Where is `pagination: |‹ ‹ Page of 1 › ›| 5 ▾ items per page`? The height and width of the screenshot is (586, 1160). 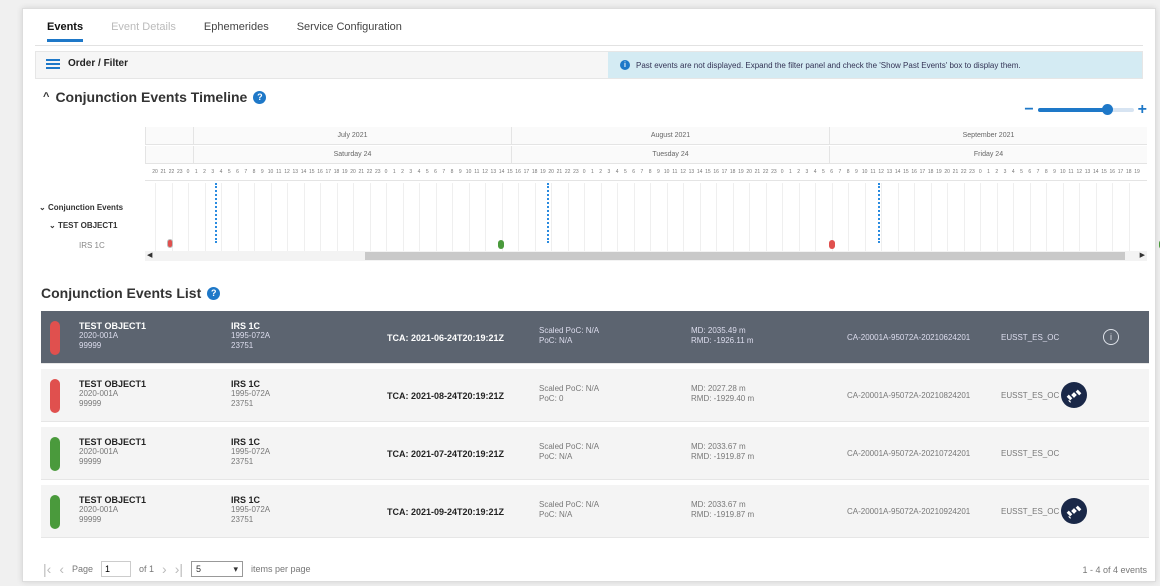
pagination: |‹ ‹ Page of 1 › ›| 5 ▾ items per page is located at coordinates (177, 569).